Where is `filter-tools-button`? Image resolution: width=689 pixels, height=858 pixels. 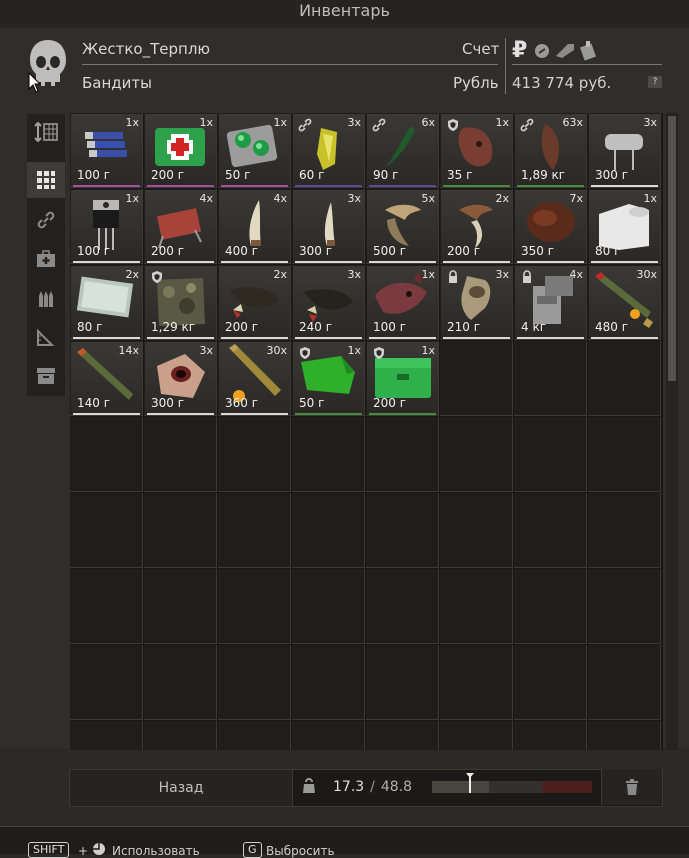
filter-tools-button is located at coordinates (46, 337).